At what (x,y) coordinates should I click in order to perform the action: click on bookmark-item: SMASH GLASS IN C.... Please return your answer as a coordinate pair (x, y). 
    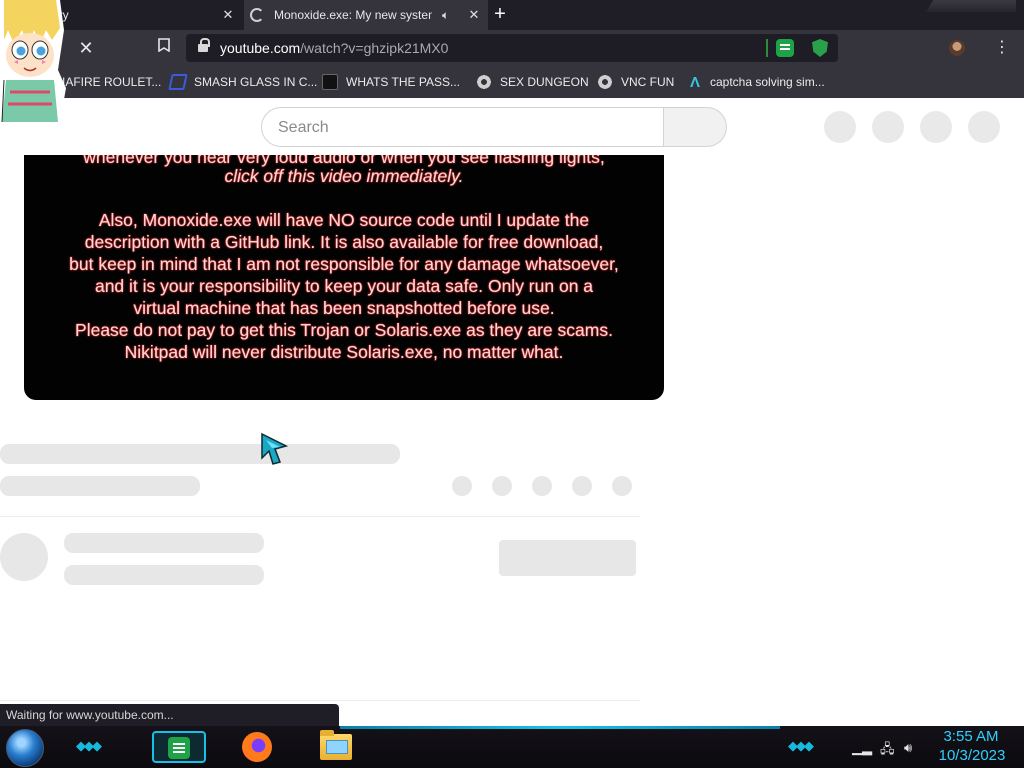
    Looking at the image, I should click on (243, 82).